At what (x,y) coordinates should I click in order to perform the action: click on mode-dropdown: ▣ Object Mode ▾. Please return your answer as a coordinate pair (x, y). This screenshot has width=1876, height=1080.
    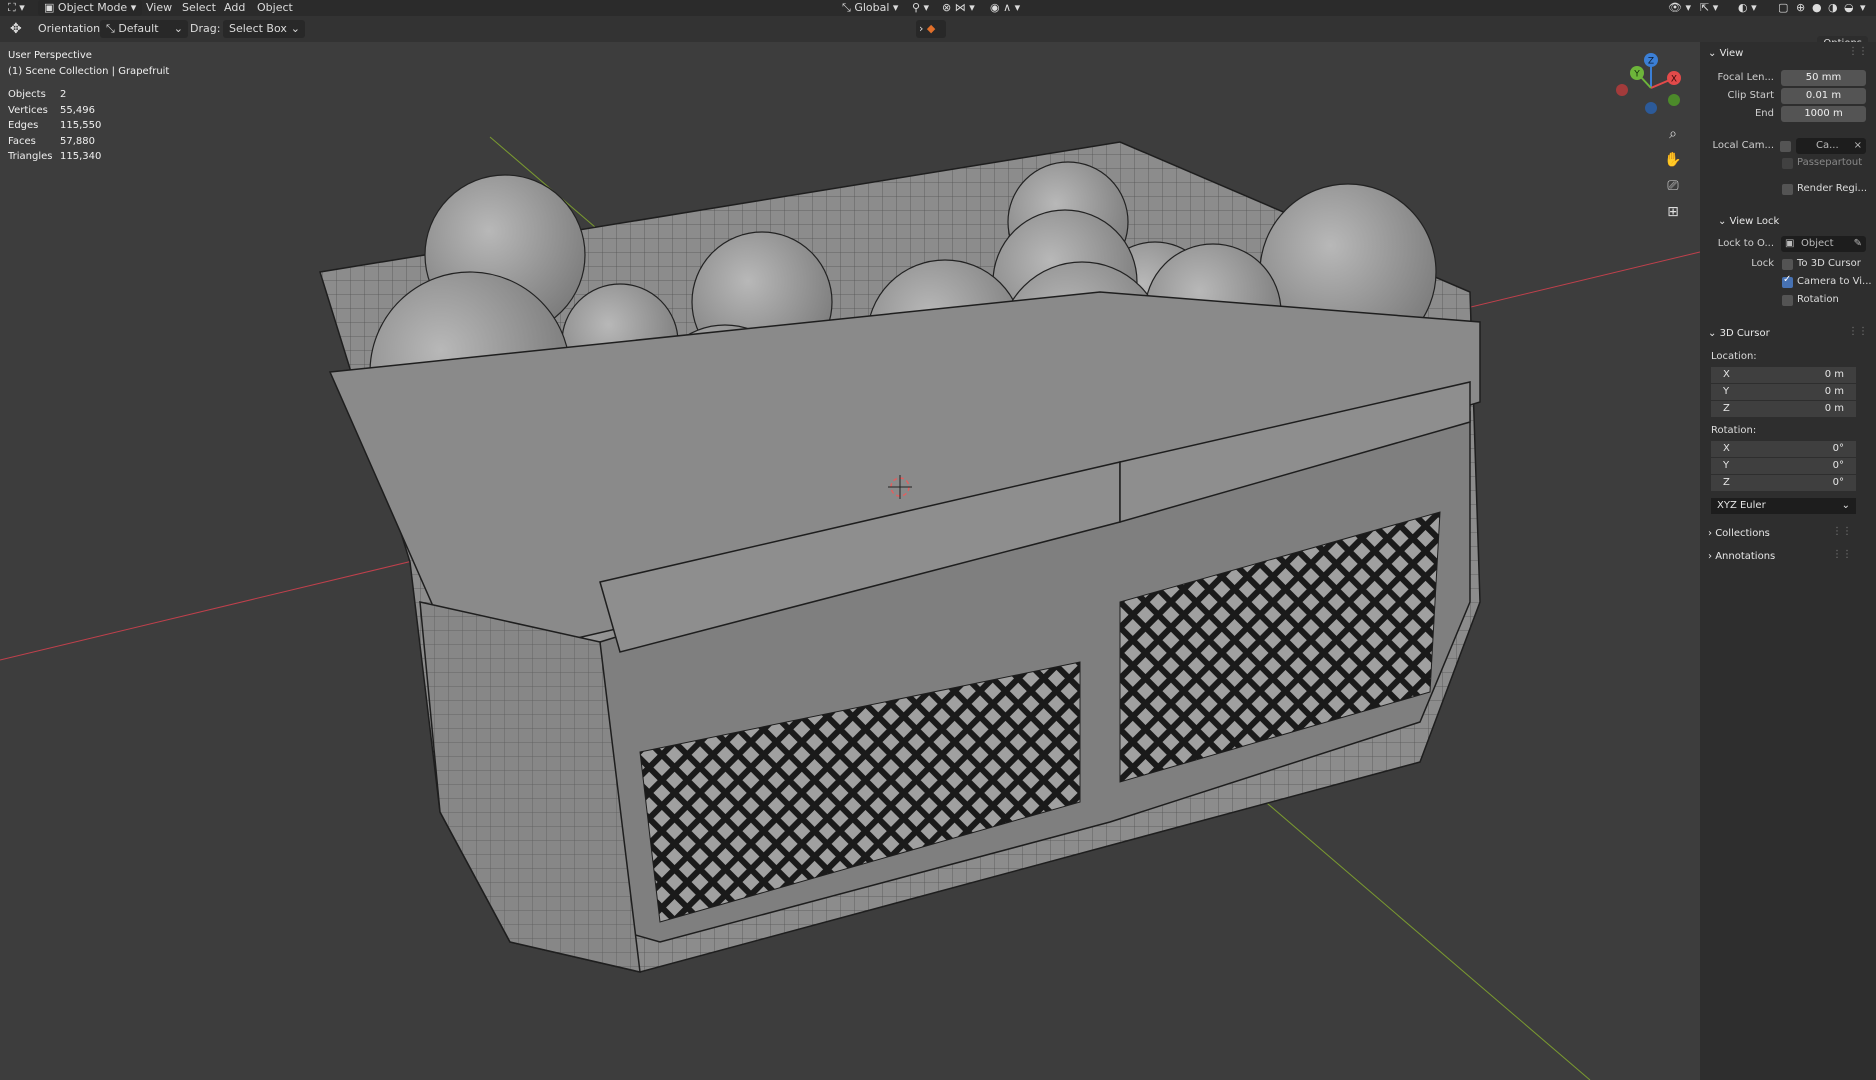
    Looking at the image, I should click on (90, 8).